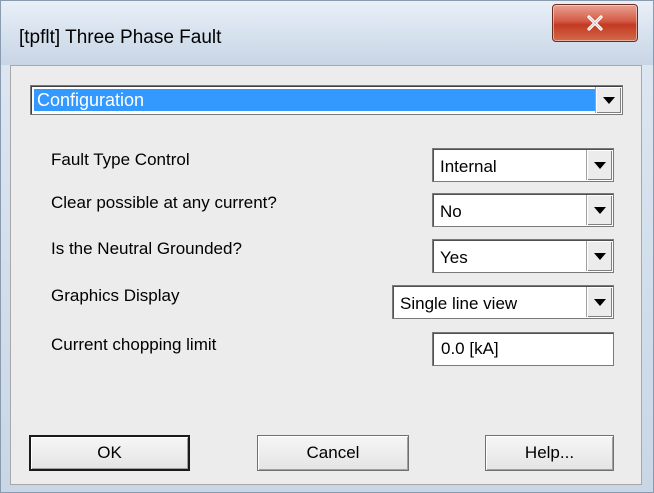 The height and width of the screenshot is (493, 654). I want to click on graphics-display-dropdown-button, so click(599, 302).